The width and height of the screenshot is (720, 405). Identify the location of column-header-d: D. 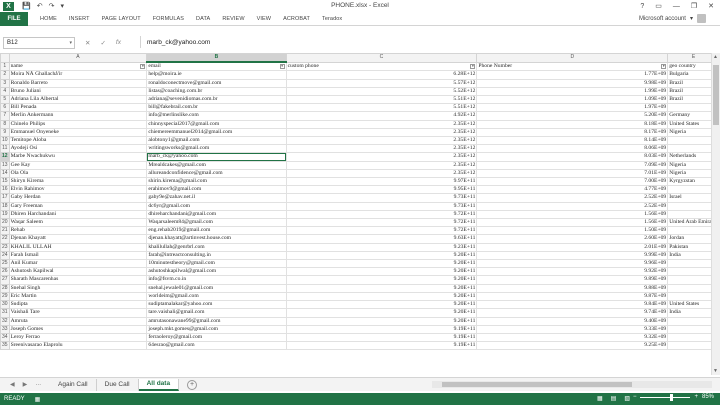
(572, 58).